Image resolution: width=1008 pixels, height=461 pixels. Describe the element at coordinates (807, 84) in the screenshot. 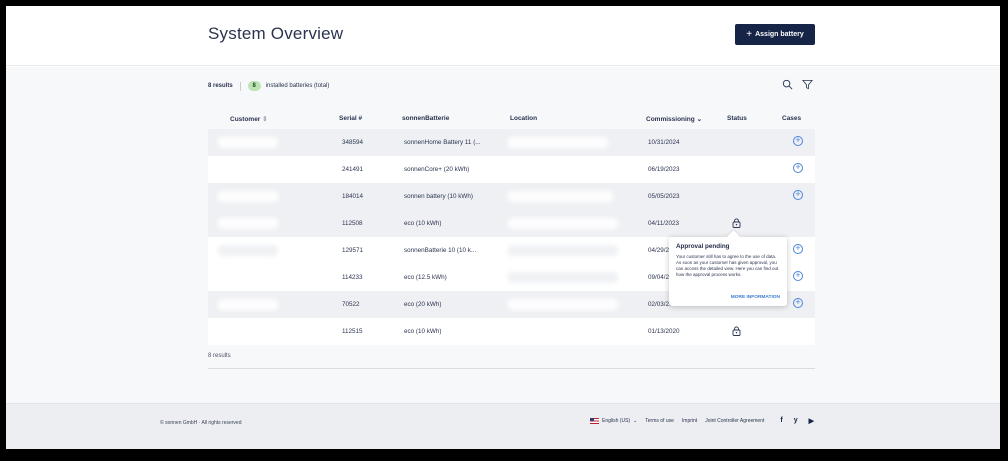

I see `filter-icon` at that location.